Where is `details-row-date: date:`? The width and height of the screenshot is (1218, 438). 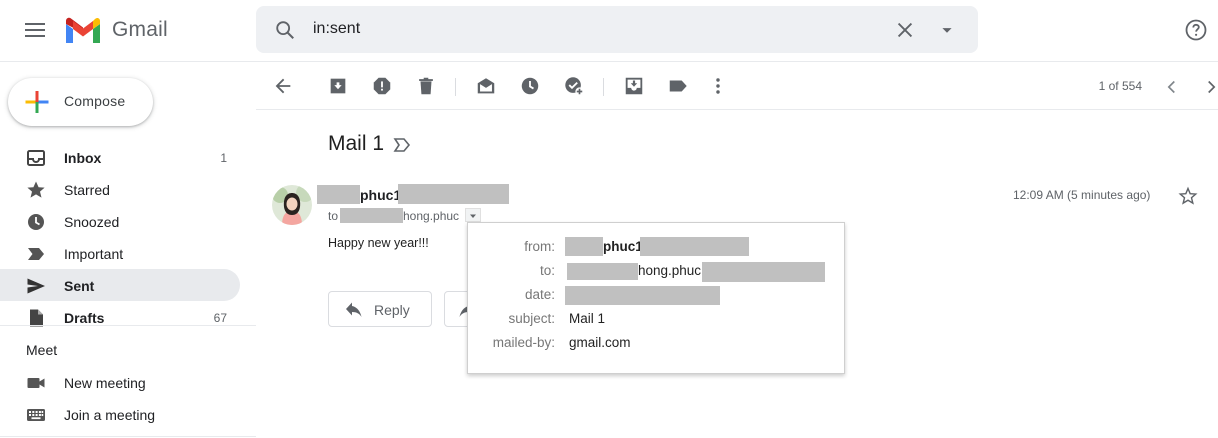
details-row-date: date: is located at coordinates (657, 296).